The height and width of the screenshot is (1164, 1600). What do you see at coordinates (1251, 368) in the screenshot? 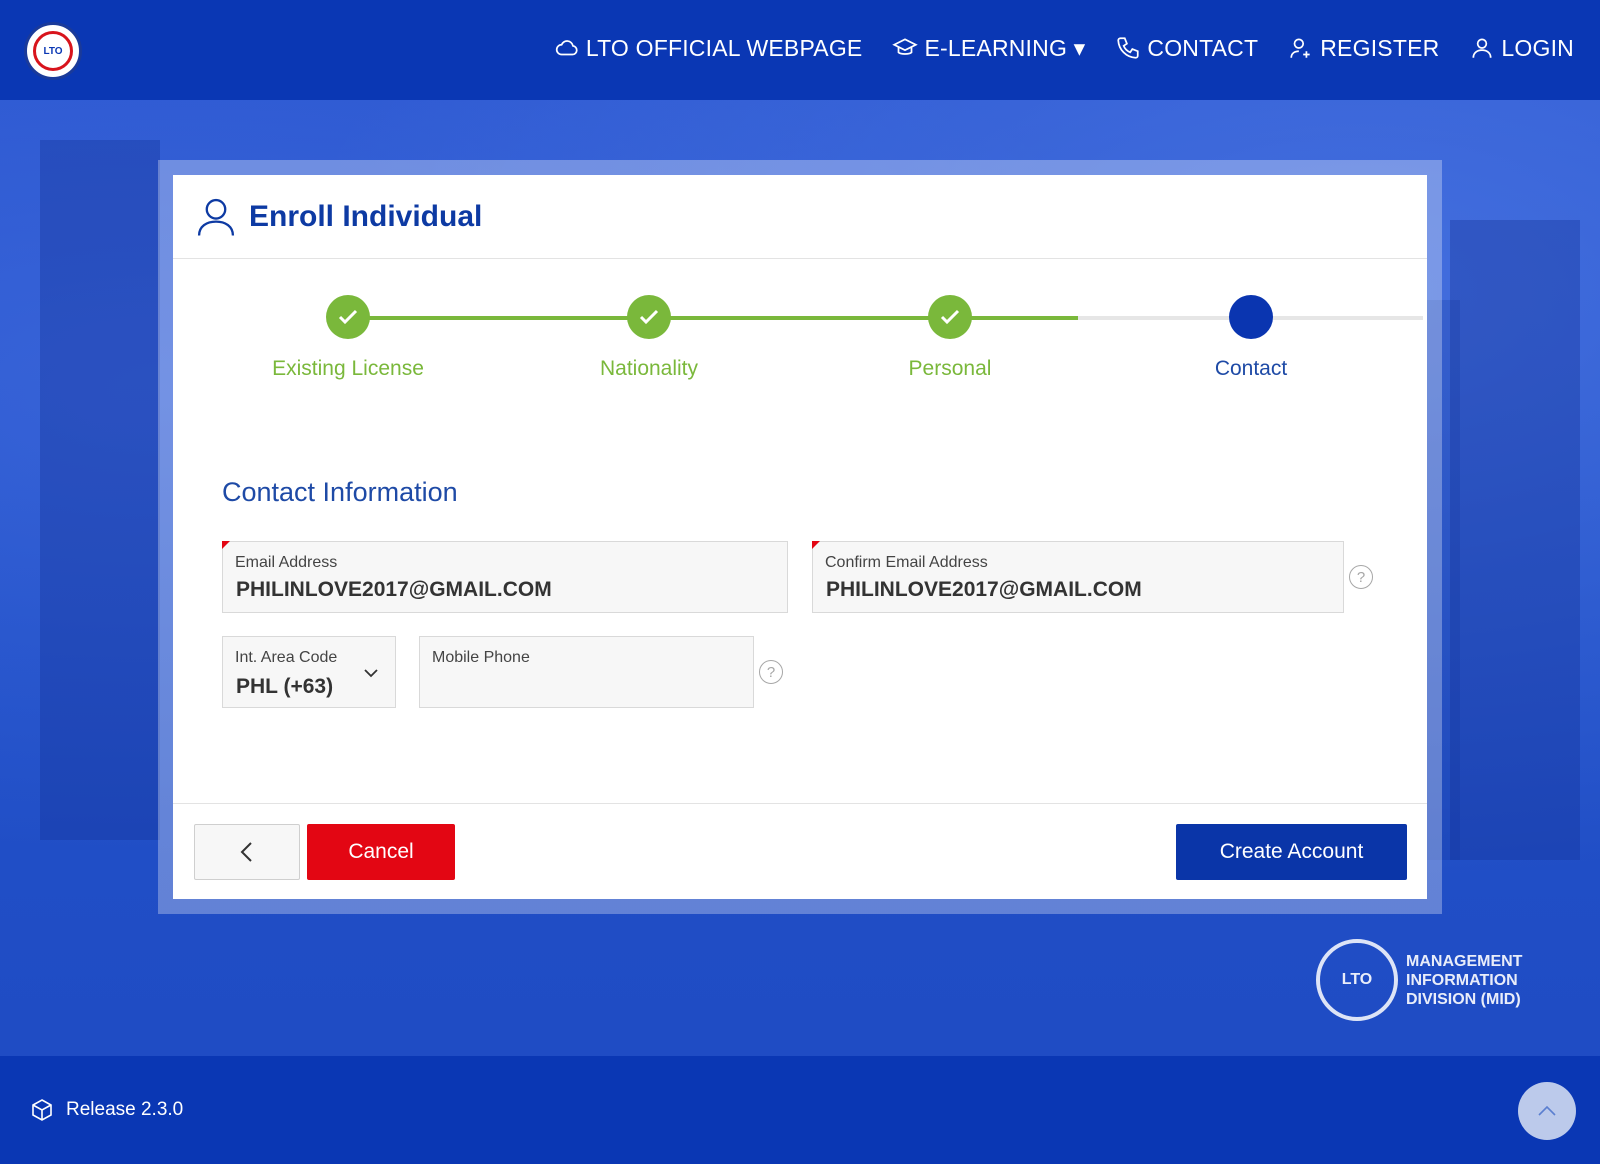
I see `step-label: Contact` at bounding box center [1251, 368].